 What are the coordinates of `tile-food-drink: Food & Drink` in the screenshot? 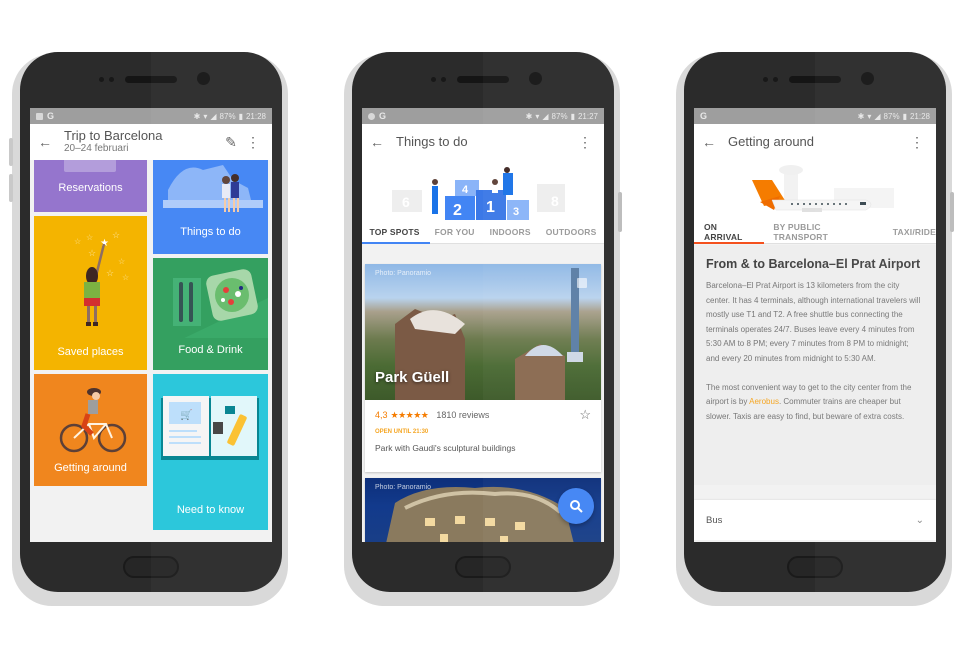 It's located at (210, 314).